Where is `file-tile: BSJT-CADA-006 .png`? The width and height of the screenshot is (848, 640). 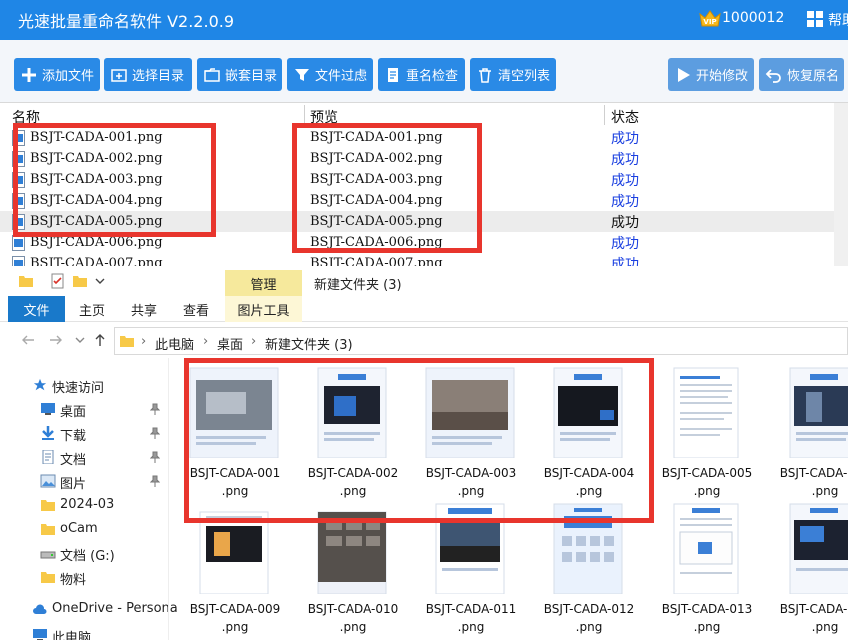 file-tile: BSJT-CADA-006 .png is located at coordinates (807, 436).